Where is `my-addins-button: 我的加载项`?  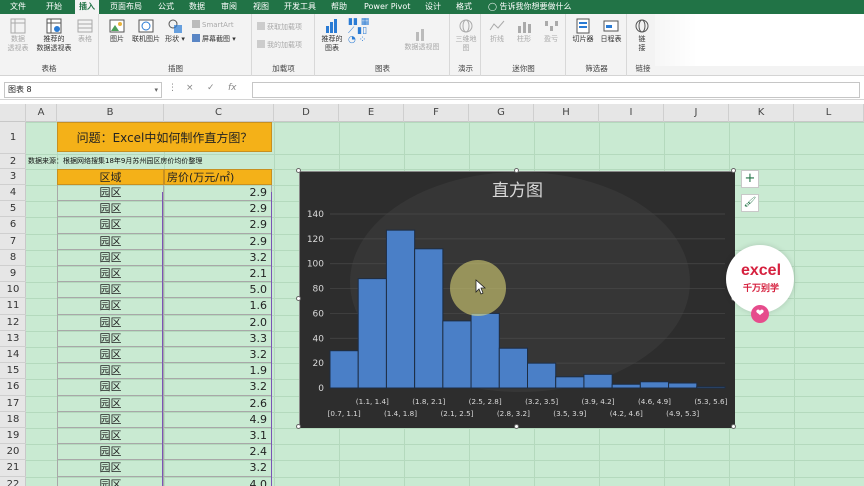
my-addins-button: 我的加载项 is located at coordinates (279, 45).